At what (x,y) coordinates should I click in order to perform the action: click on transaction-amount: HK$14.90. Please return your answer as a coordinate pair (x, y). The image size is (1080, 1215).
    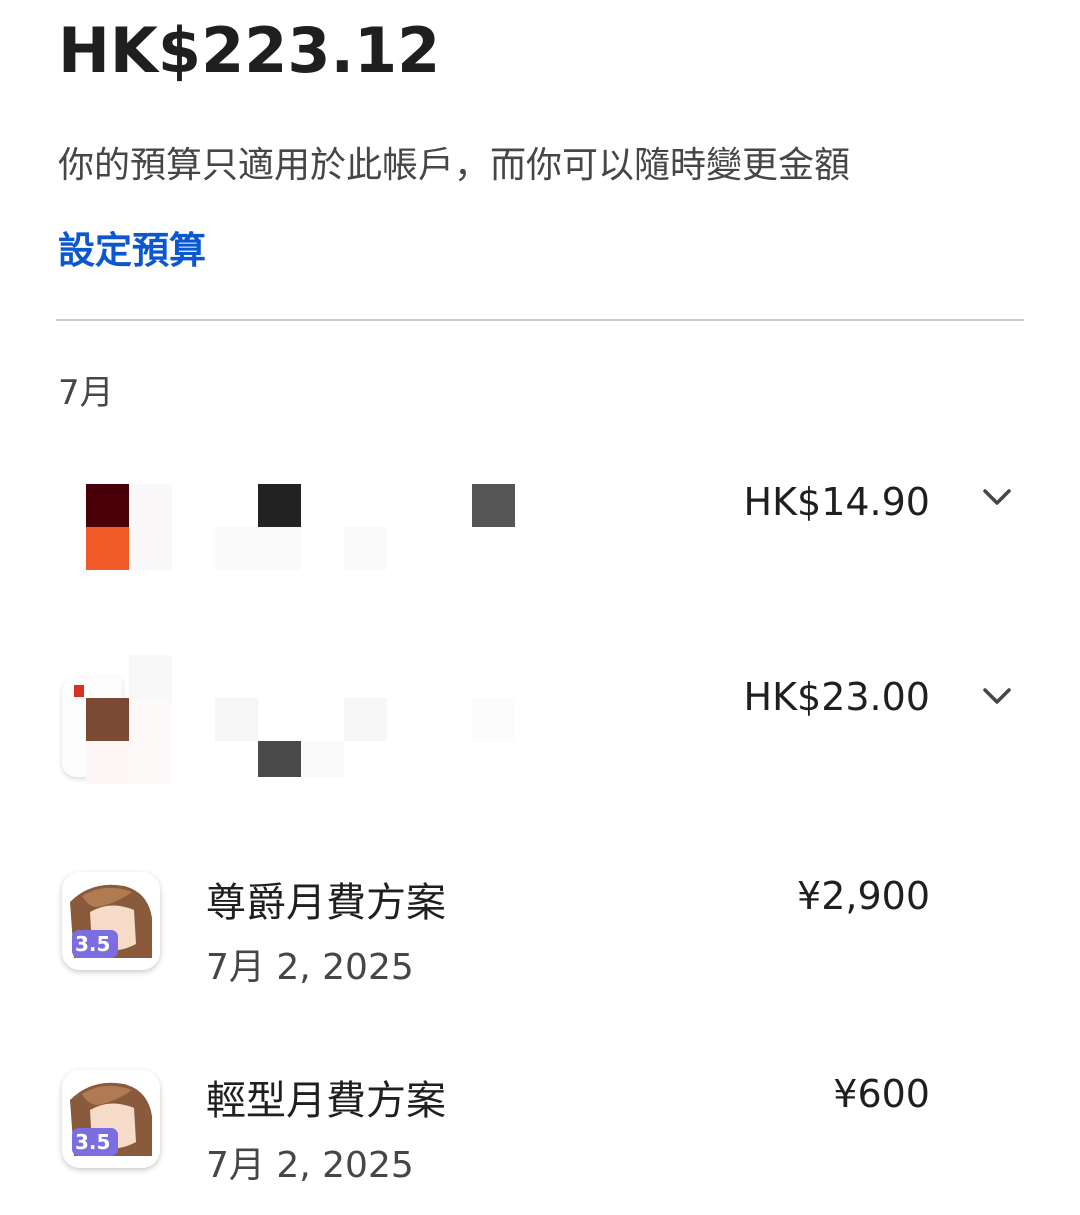
    Looking at the image, I should click on (836, 502).